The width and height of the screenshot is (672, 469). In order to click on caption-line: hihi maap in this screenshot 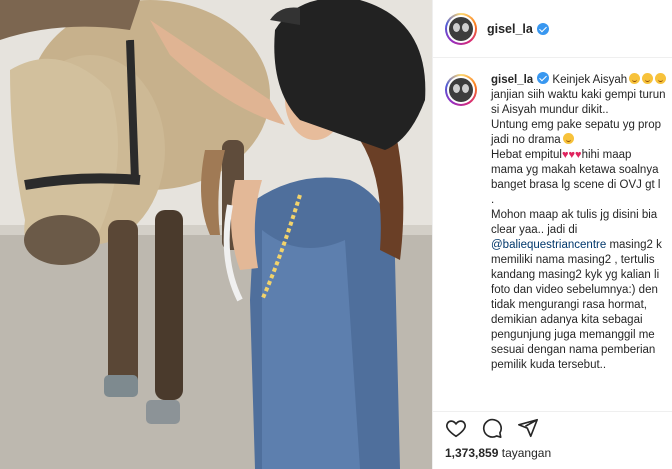, I will do `click(606, 155)`.